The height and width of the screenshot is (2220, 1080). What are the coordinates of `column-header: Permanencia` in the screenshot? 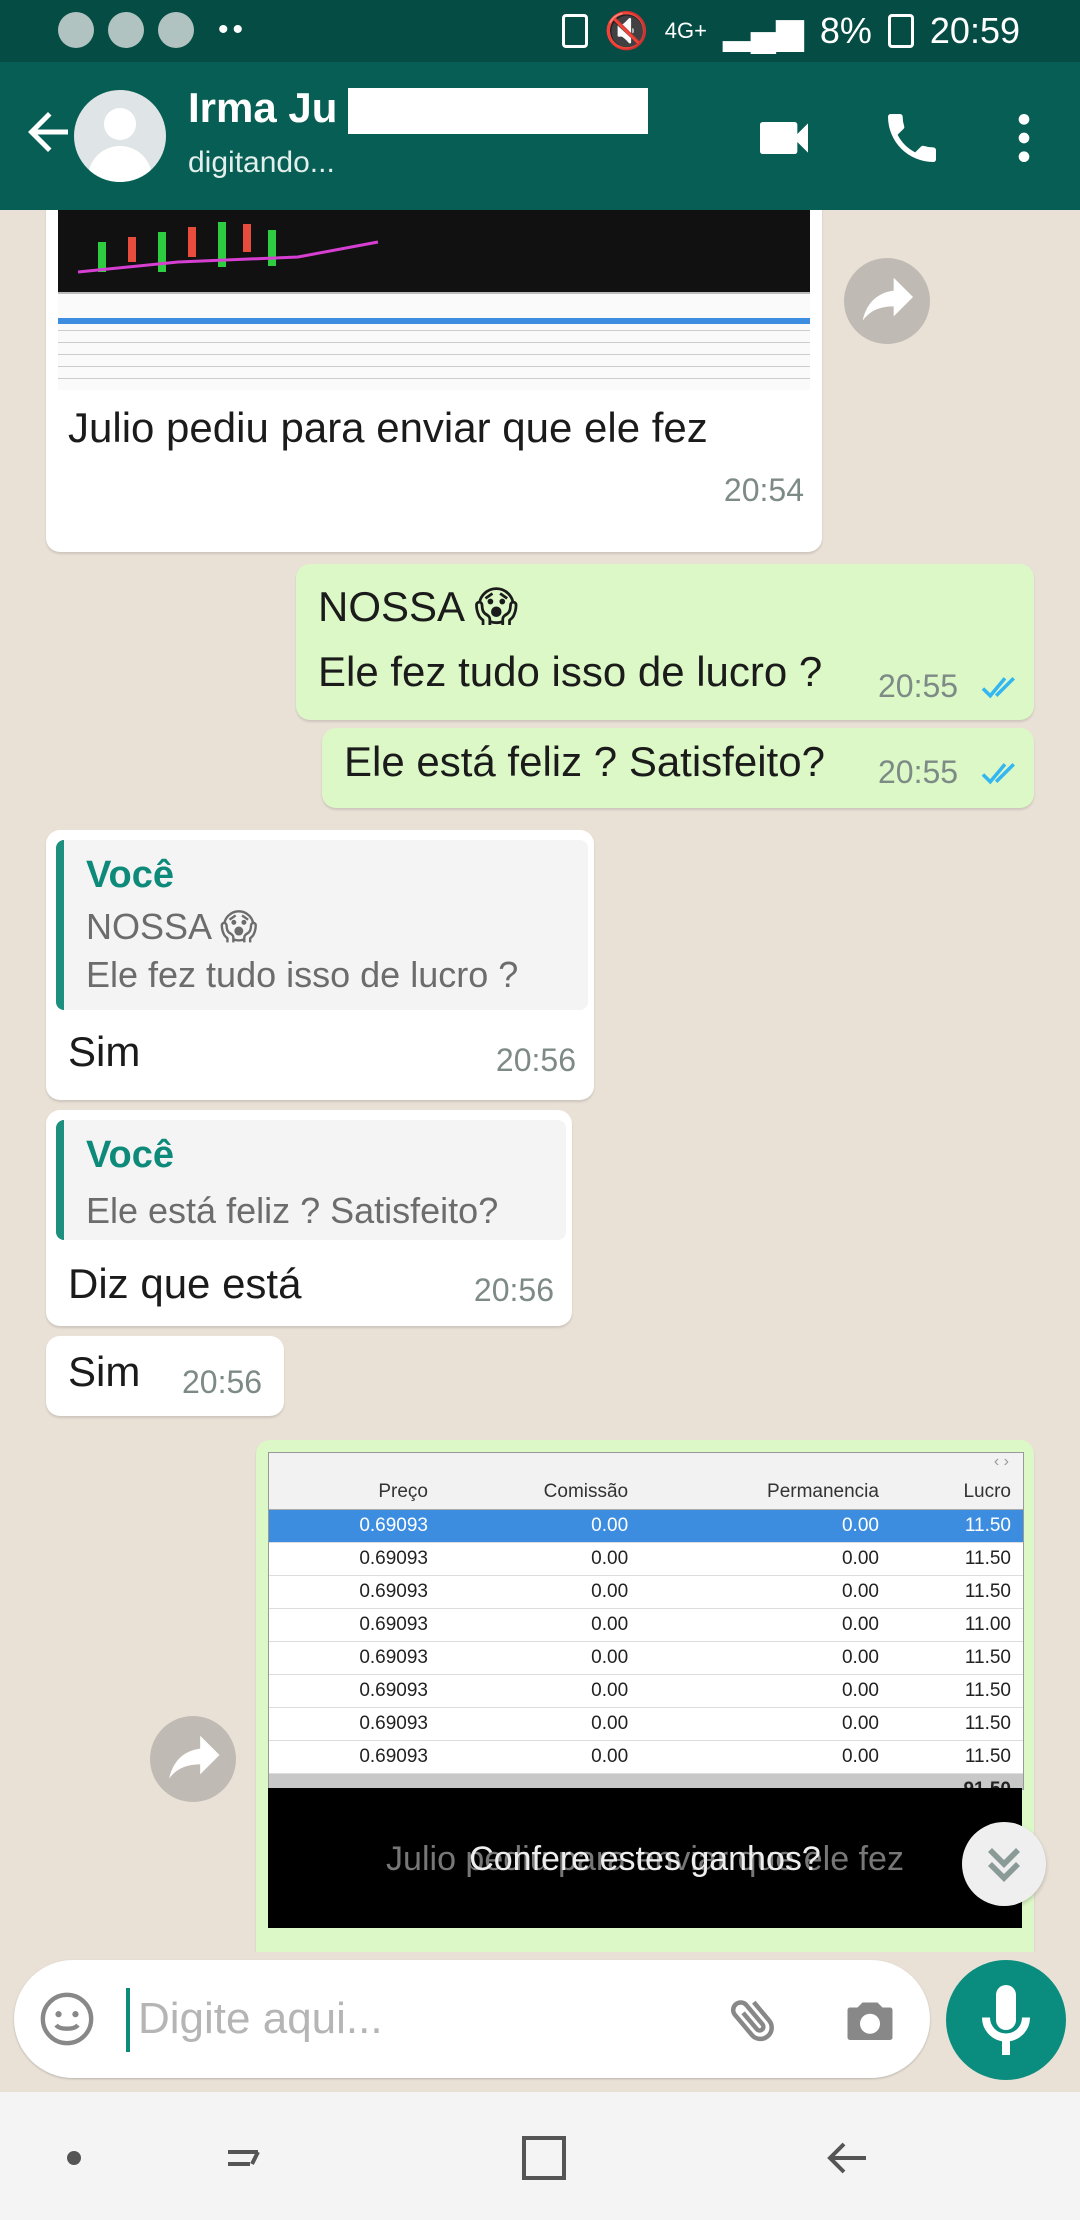 It's located at (765, 1492).